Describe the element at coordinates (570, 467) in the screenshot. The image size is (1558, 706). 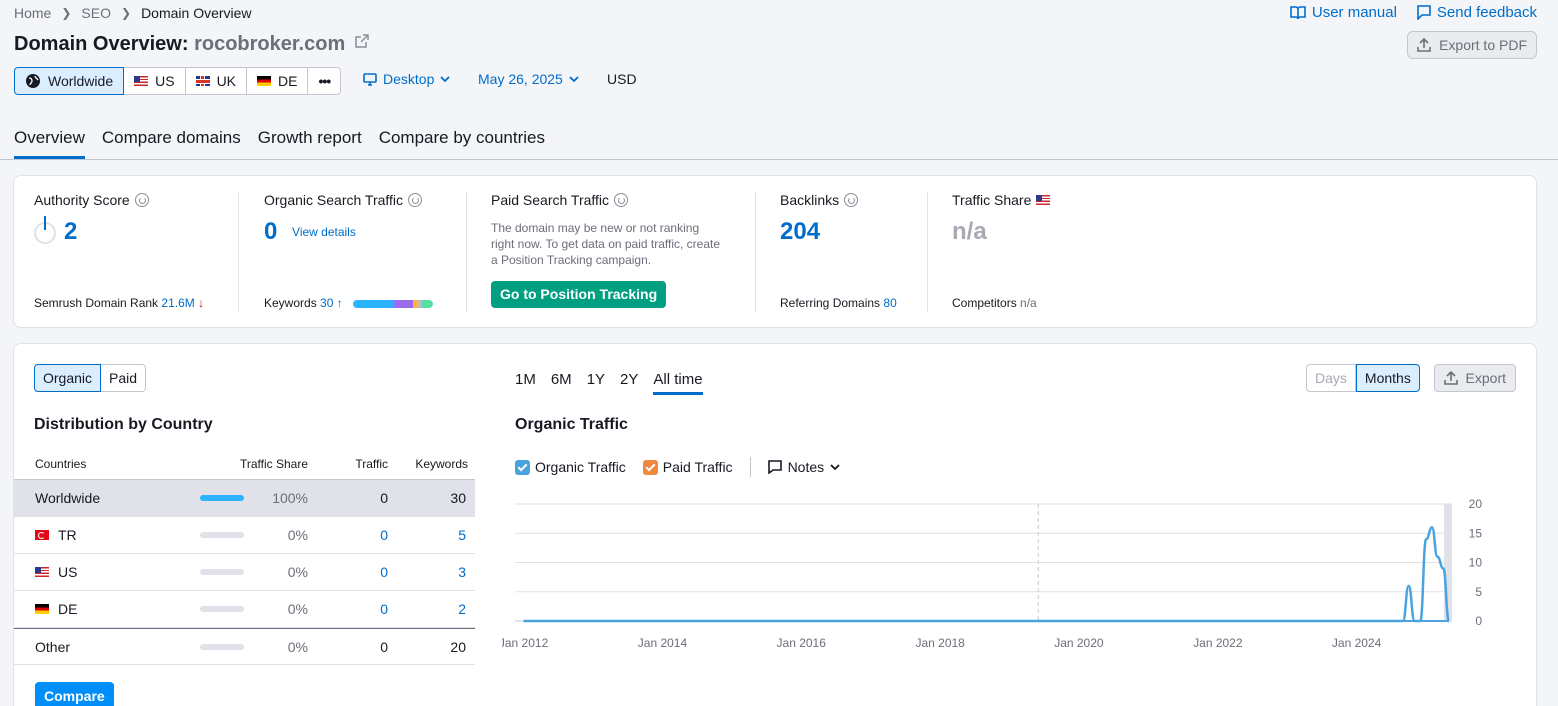
I see `legend-organic: Organic Traffic` at that location.